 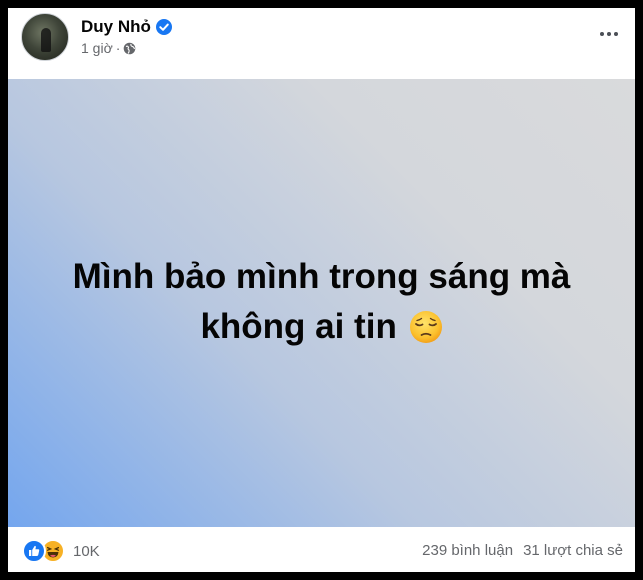 I want to click on post-content-line-1: Mình bảo mình trong sáng mà, so click(x=321, y=276).